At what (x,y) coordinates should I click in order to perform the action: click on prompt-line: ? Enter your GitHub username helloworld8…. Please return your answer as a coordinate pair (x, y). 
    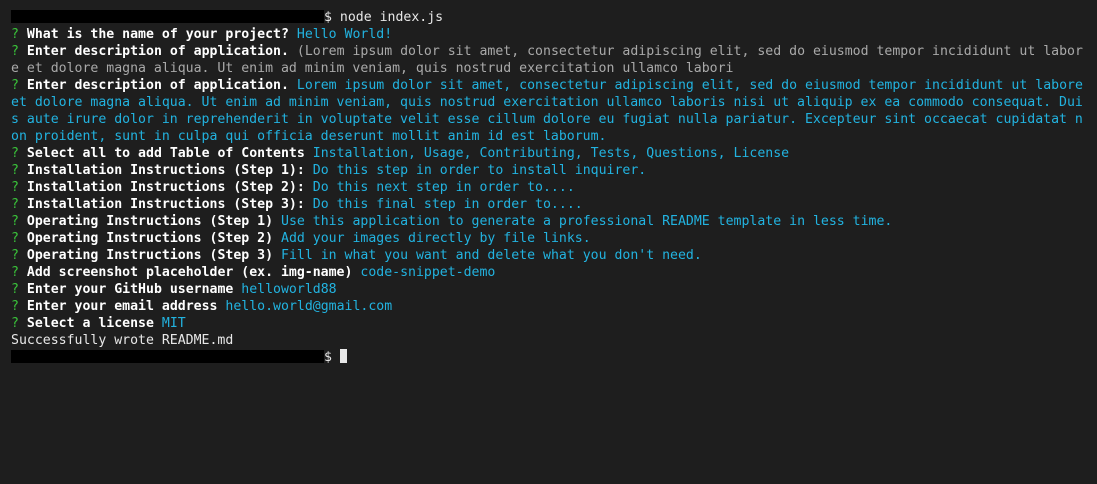
    Looking at the image, I should click on (548, 289).